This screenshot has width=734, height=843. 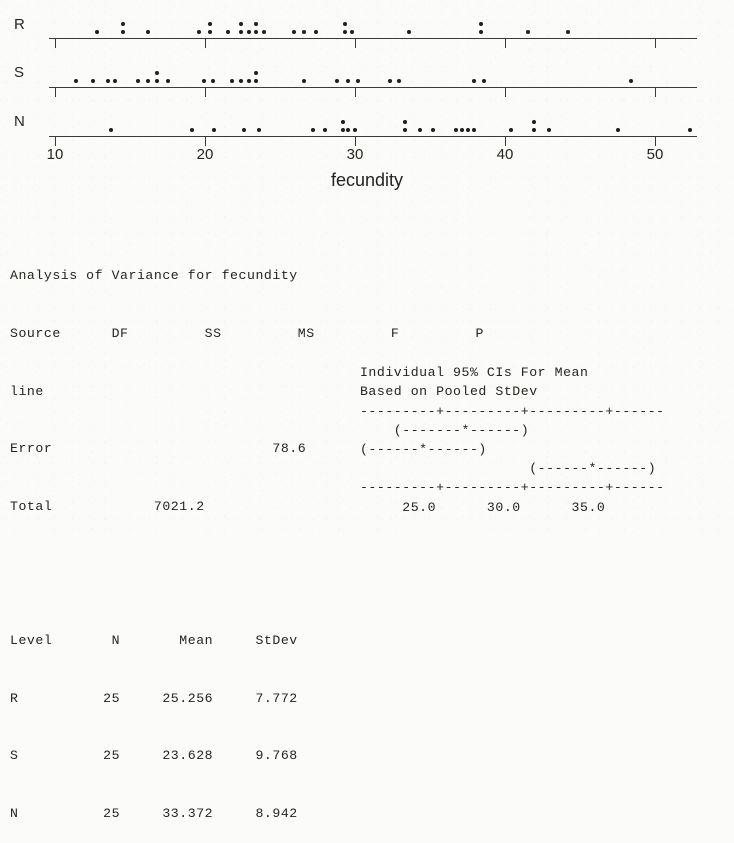 I want to click on ci-bar-n: (------*------), so click(x=508, y=469).